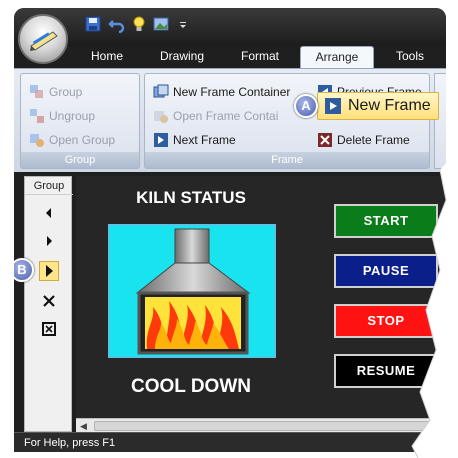  I want to click on tab-tools: Tools, so click(410, 57).